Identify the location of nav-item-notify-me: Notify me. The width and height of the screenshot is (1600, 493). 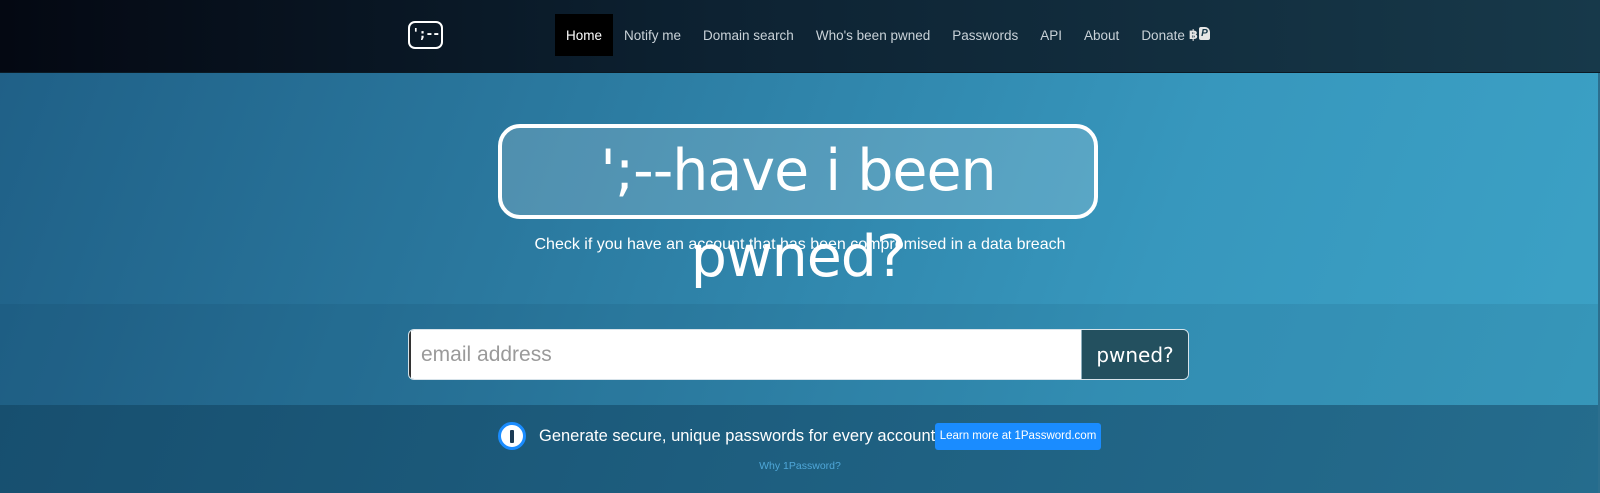
(652, 35).